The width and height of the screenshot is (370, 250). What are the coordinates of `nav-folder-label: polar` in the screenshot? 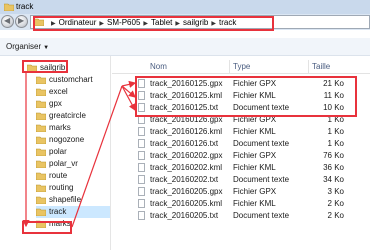 It's located at (58, 151).